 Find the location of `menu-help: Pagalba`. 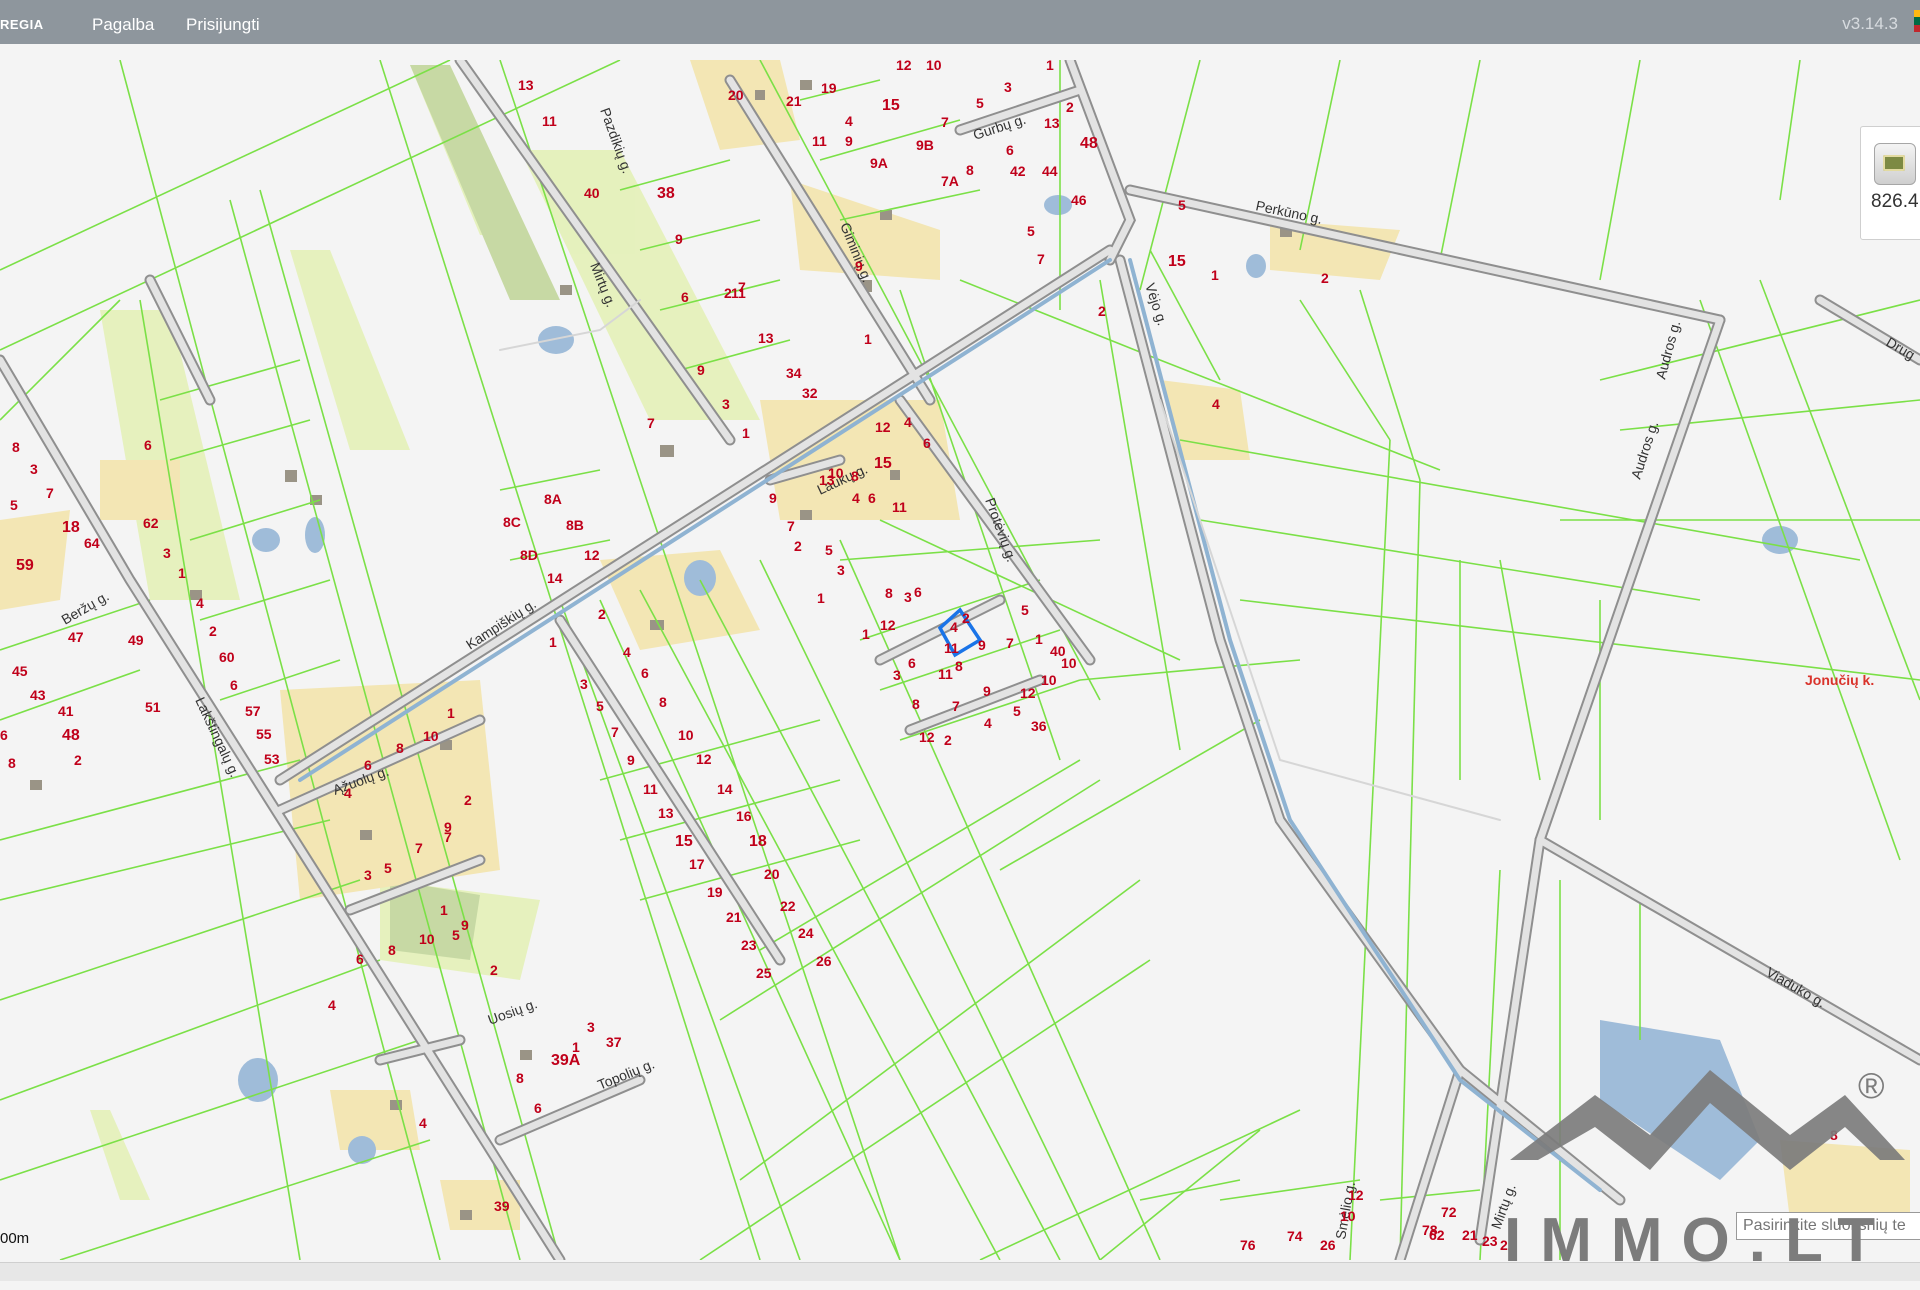

menu-help: Pagalba is located at coordinates (123, 25).